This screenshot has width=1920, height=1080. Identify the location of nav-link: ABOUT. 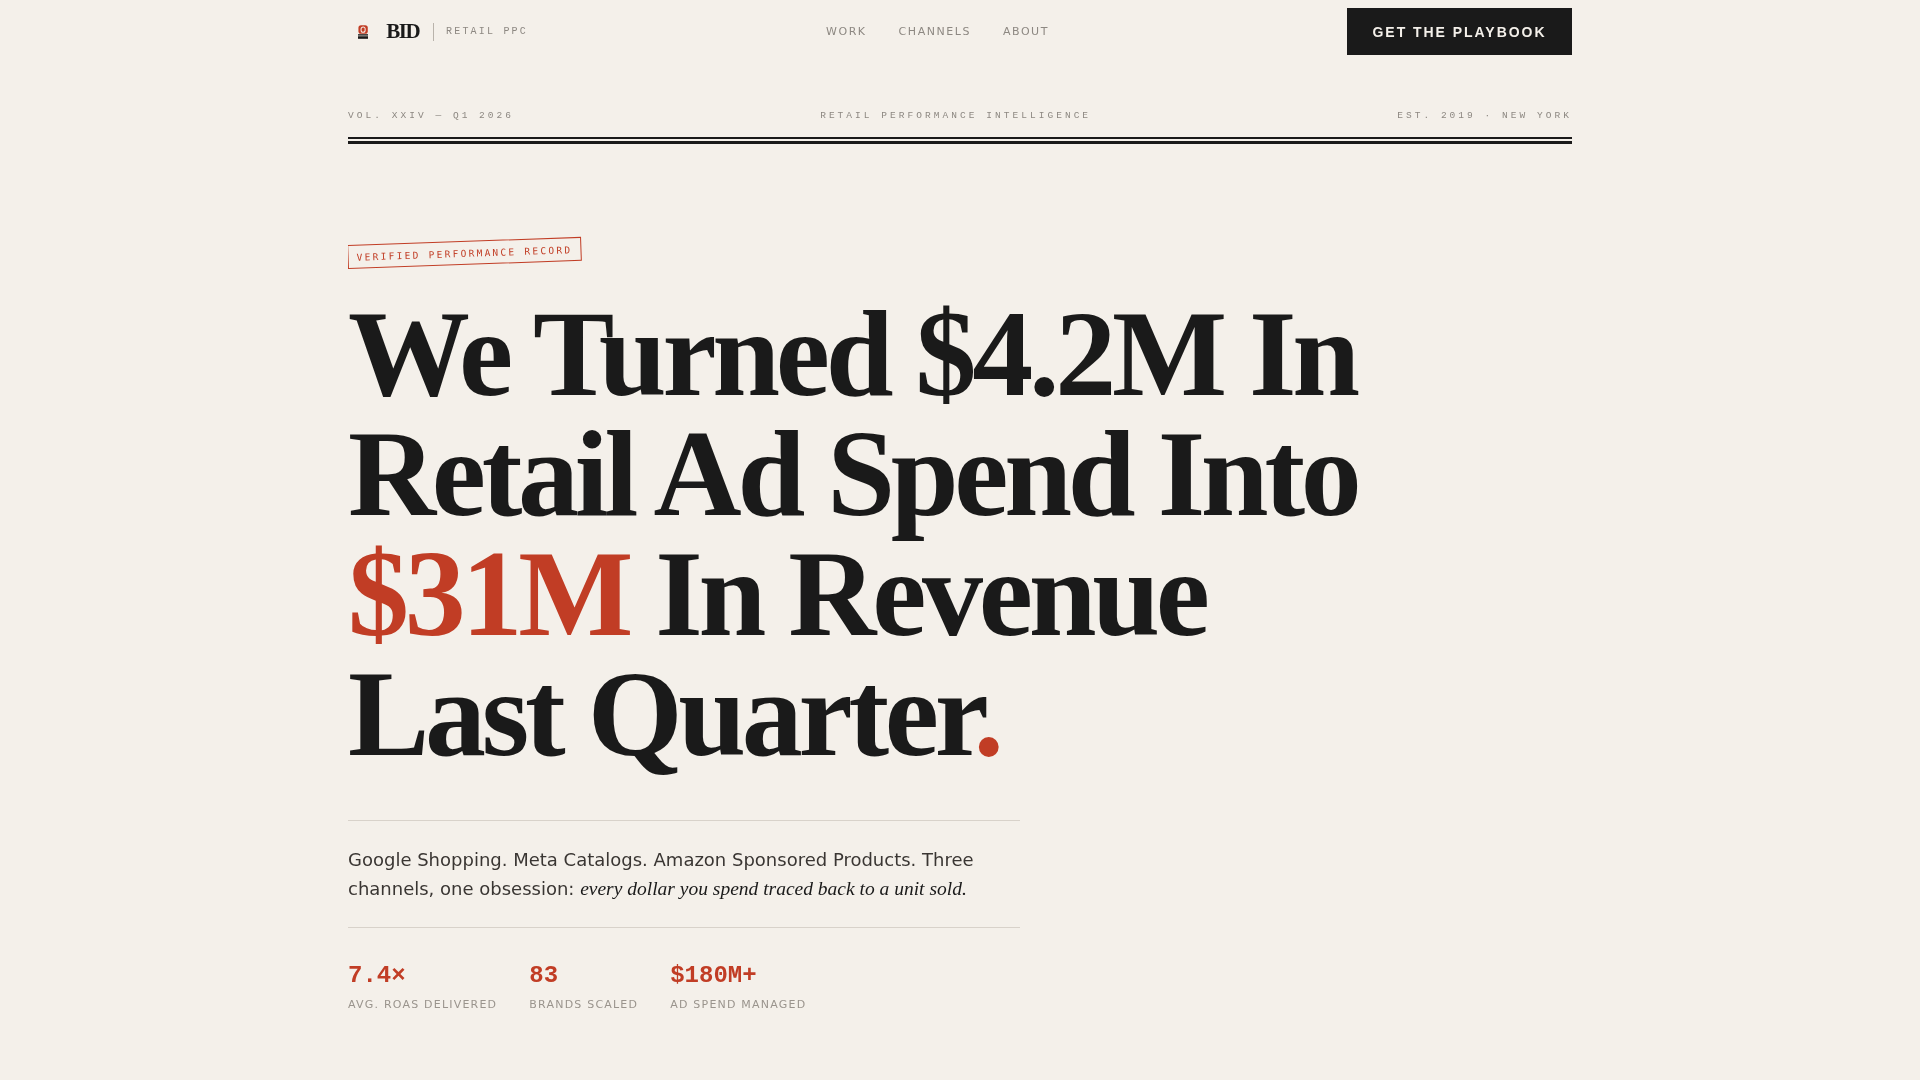
(1025, 31).